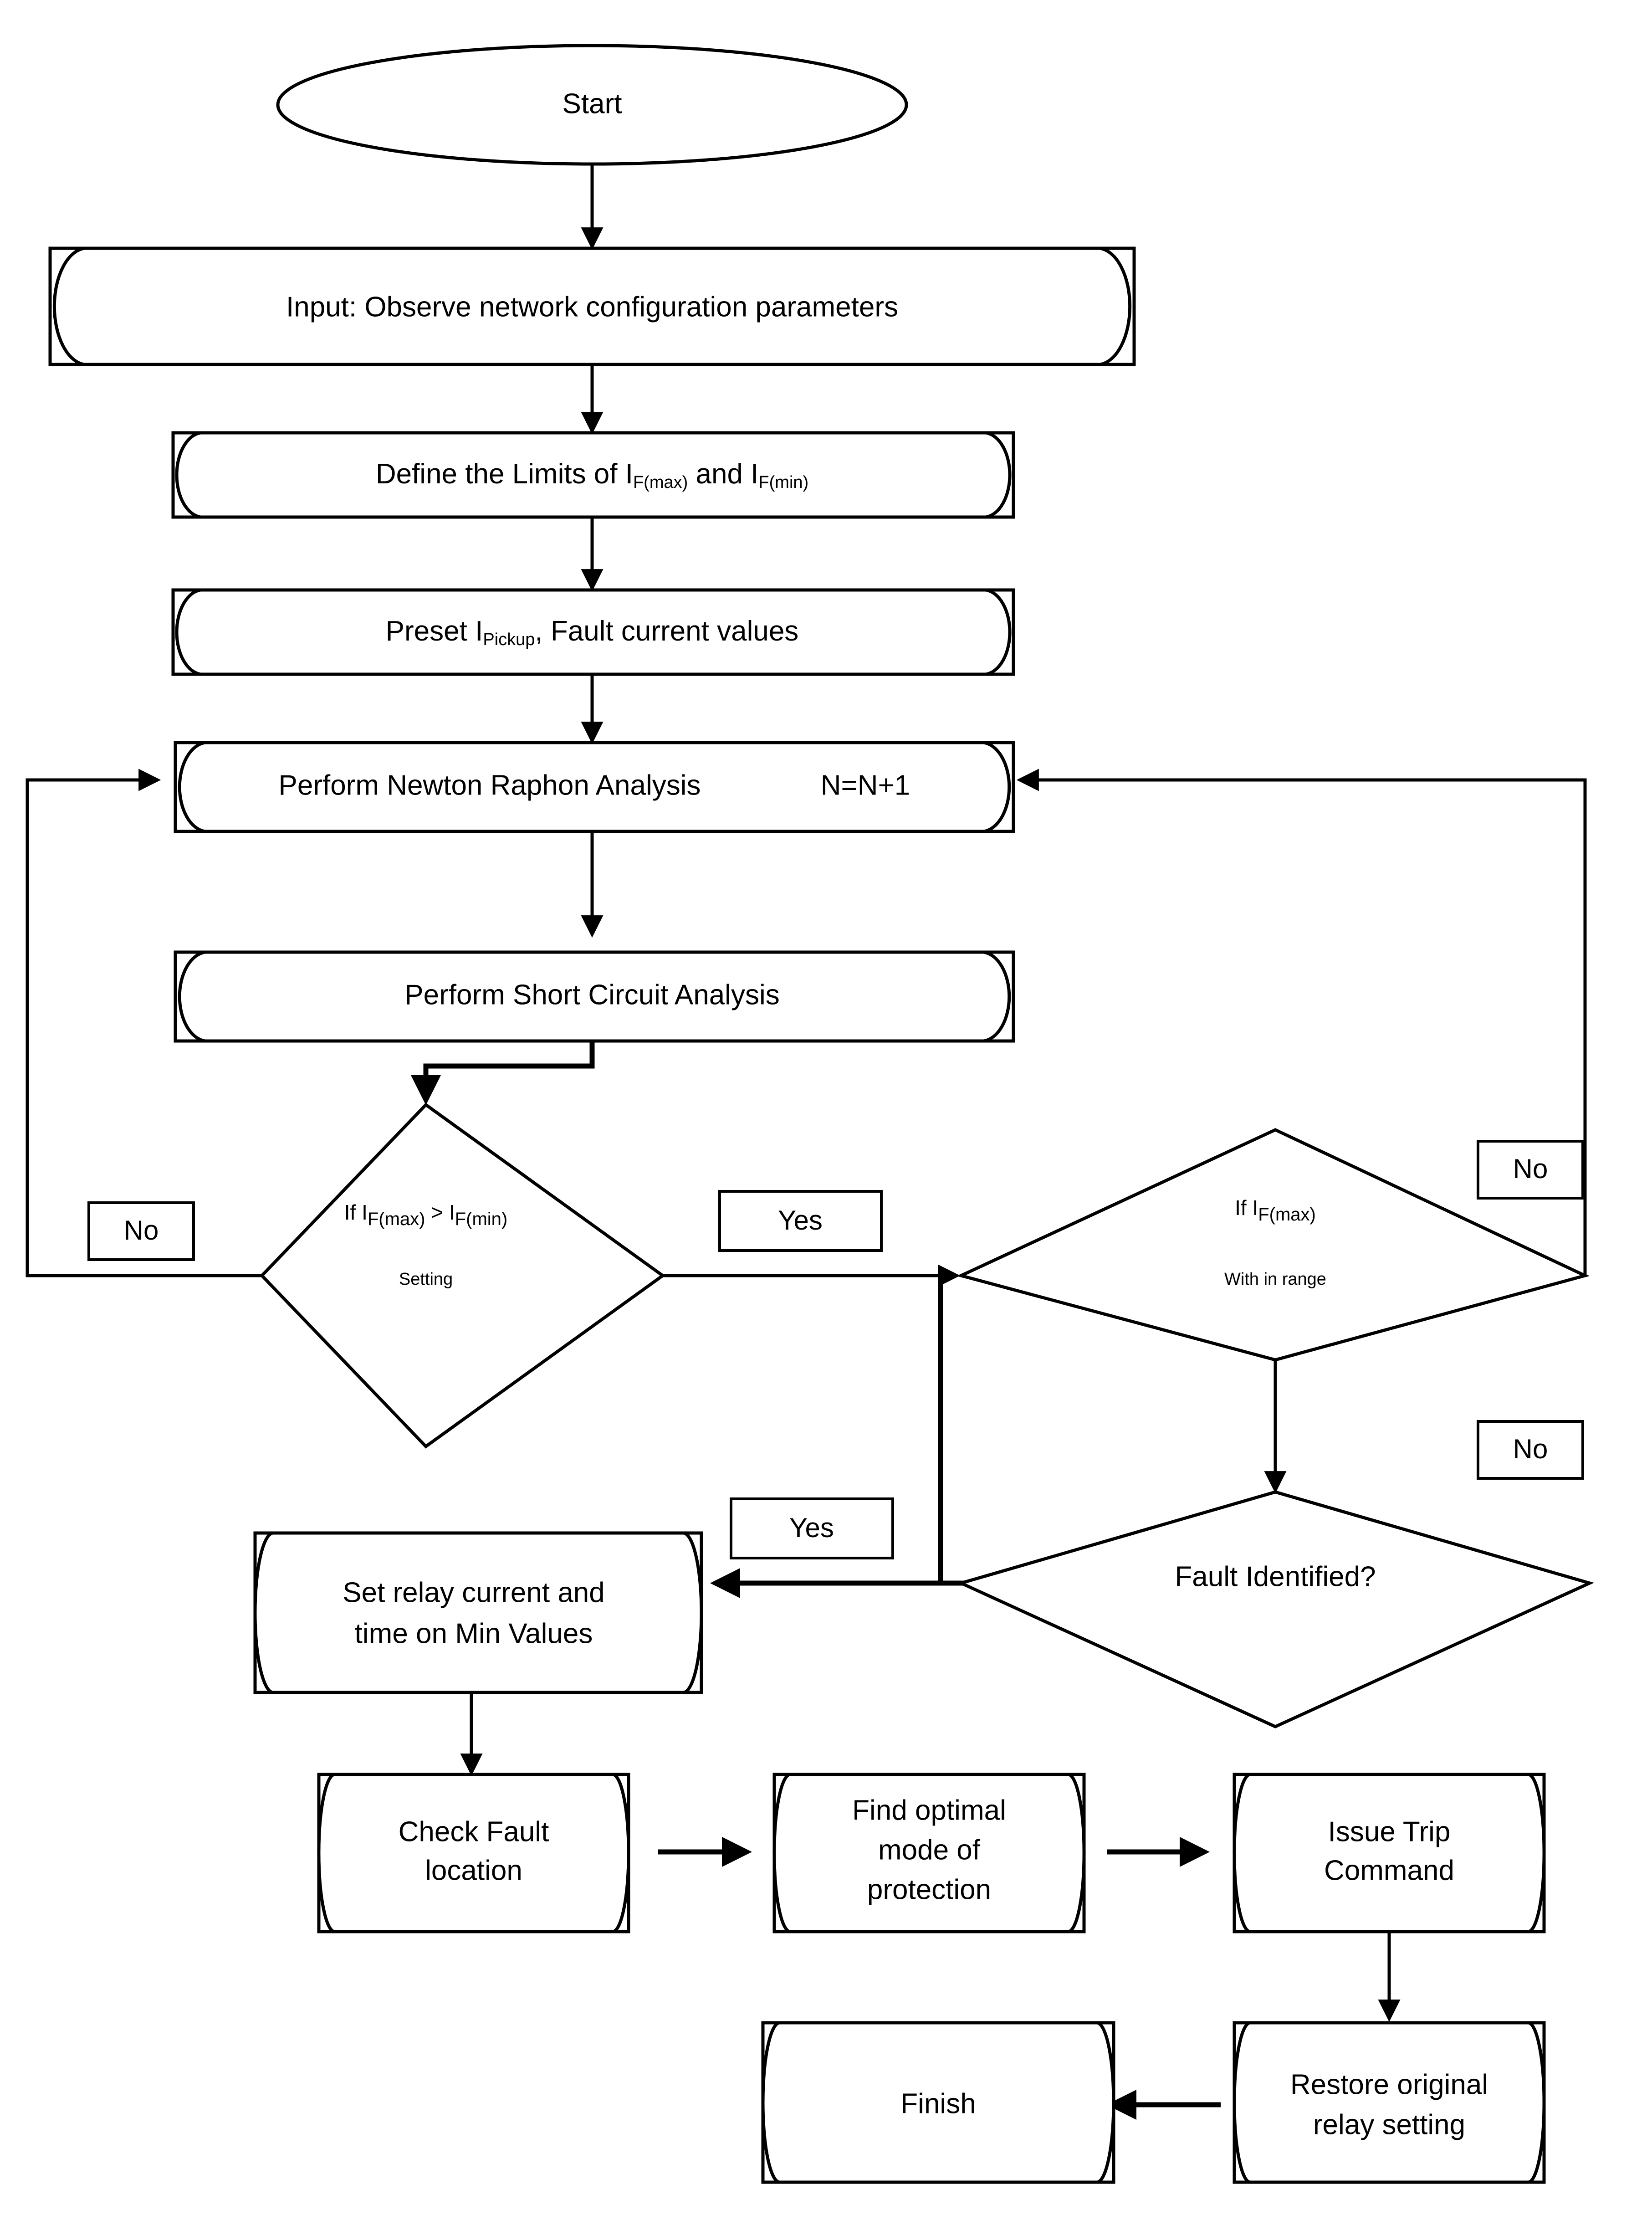 The image size is (1652, 2215). I want to click on node-set-relay-line1: Set relay current and, so click(474, 1592).